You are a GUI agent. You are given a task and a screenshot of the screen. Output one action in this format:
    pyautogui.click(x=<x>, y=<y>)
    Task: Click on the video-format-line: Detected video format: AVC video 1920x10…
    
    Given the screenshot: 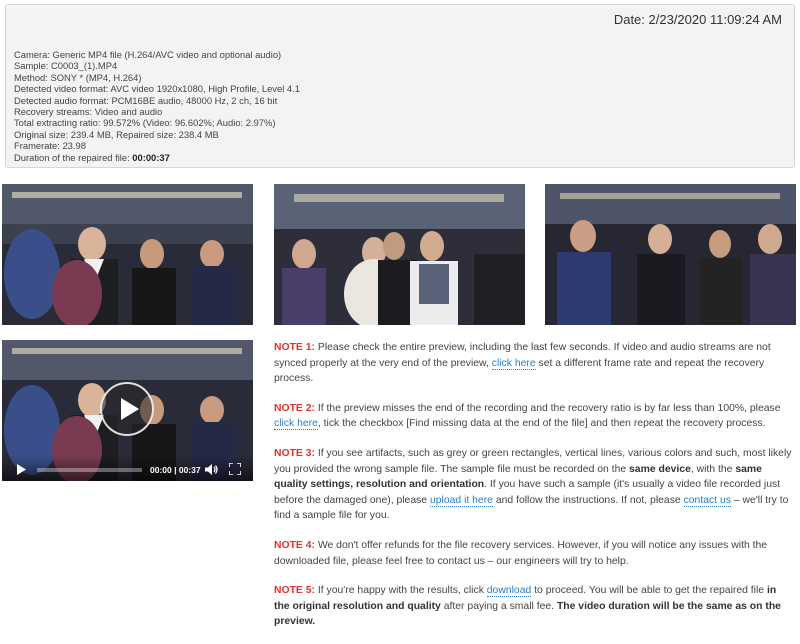 What is the action you would take?
    pyautogui.click(x=157, y=89)
    